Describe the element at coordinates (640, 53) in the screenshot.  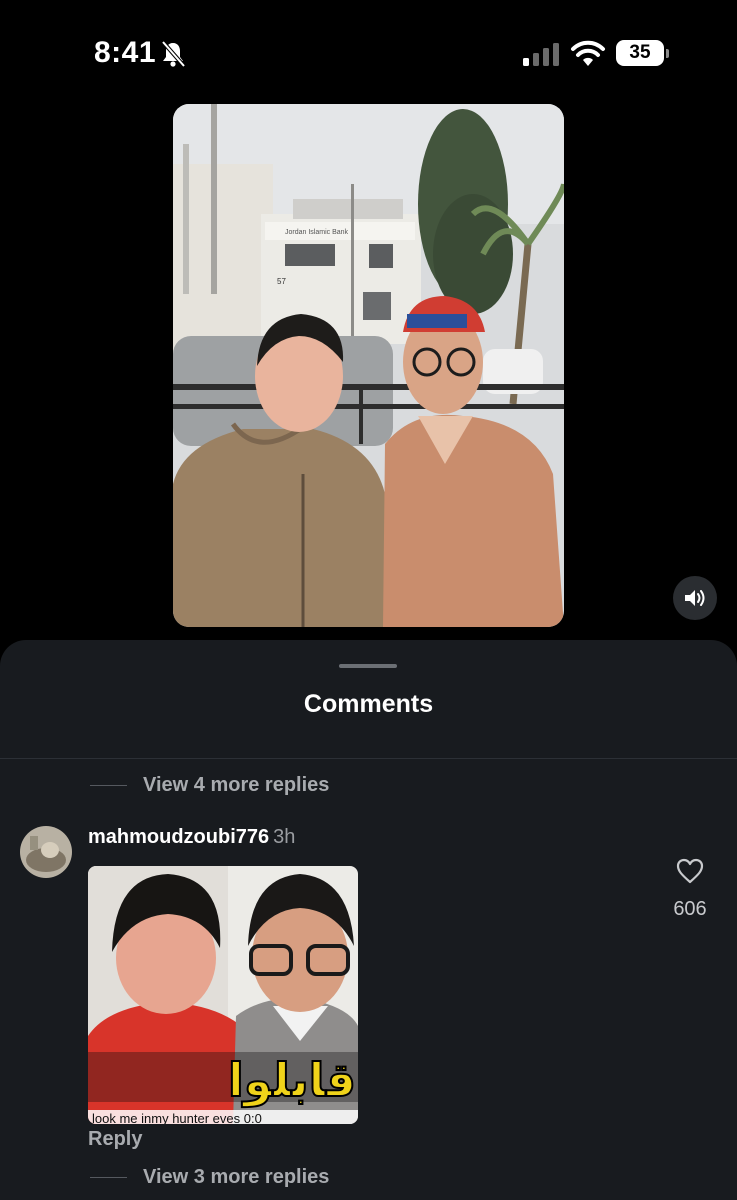
I see `battery-level: 35` at that location.